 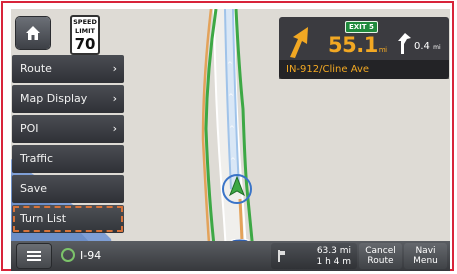 What do you see at coordinates (68, 159) in the screenshot?
I see `menu-item-traffic: Traffic` at bounding box center [68, 159].